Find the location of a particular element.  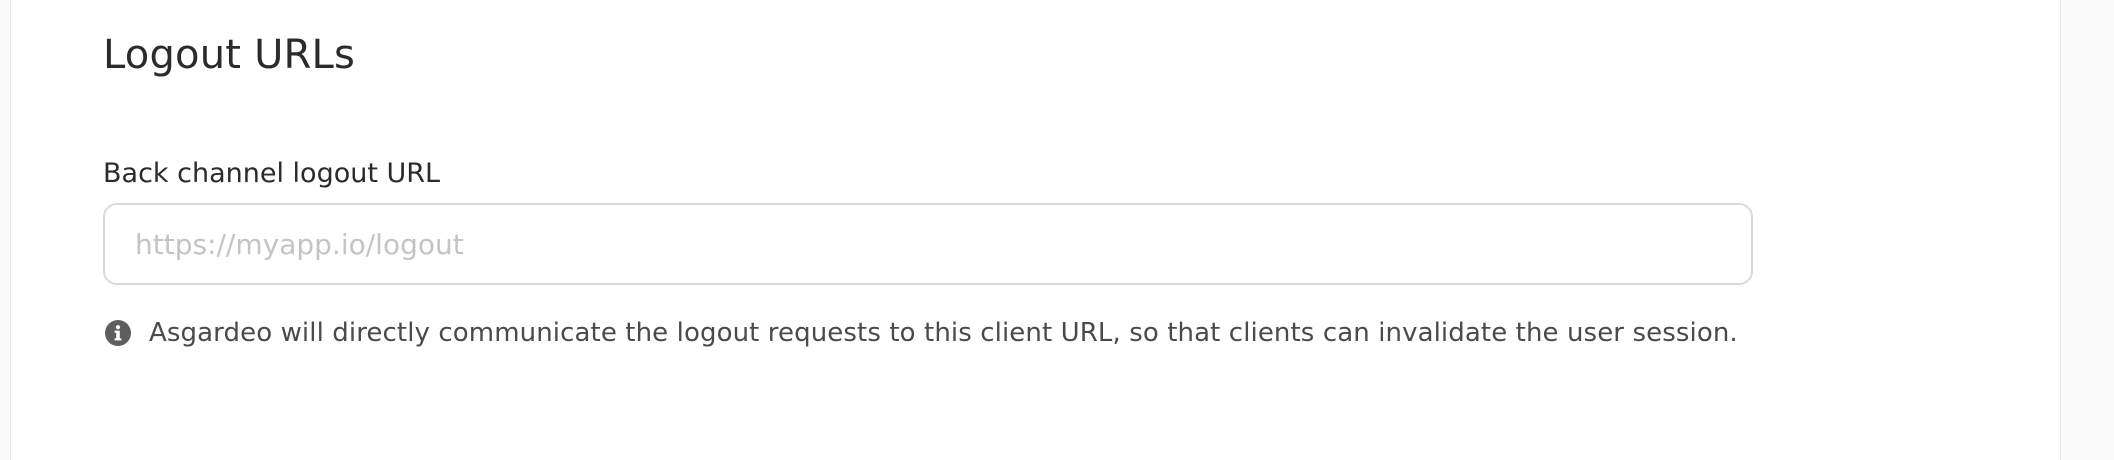

back-channel-logout-label: Back channel logout URL is located at coordinates (272, 173).